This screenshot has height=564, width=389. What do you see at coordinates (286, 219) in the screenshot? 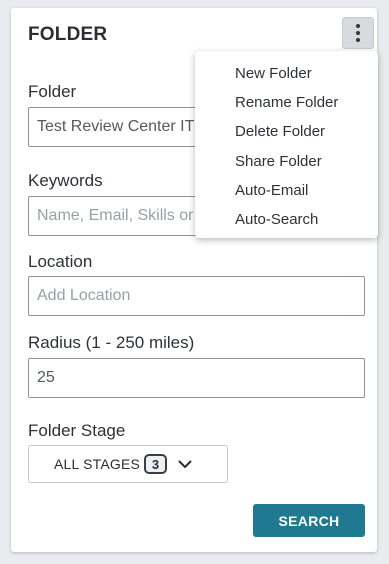
I see `menu-item-auto-search: Auto-Search` at bounding box center [286, 219].